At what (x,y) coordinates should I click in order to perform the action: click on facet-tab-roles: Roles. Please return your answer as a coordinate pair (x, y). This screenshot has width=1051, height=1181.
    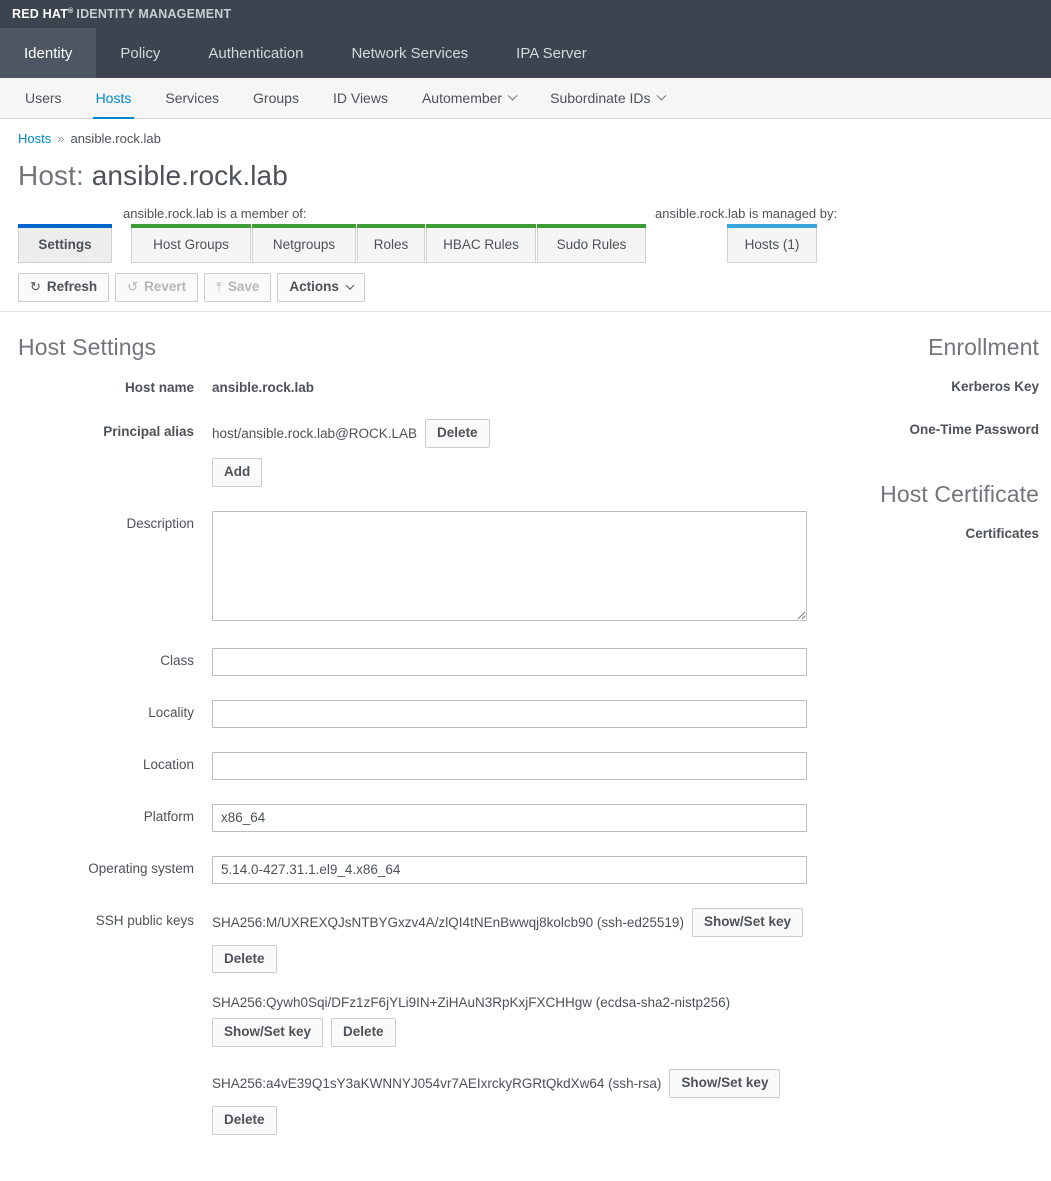
    Looking at the image, I should click on (391, 243).